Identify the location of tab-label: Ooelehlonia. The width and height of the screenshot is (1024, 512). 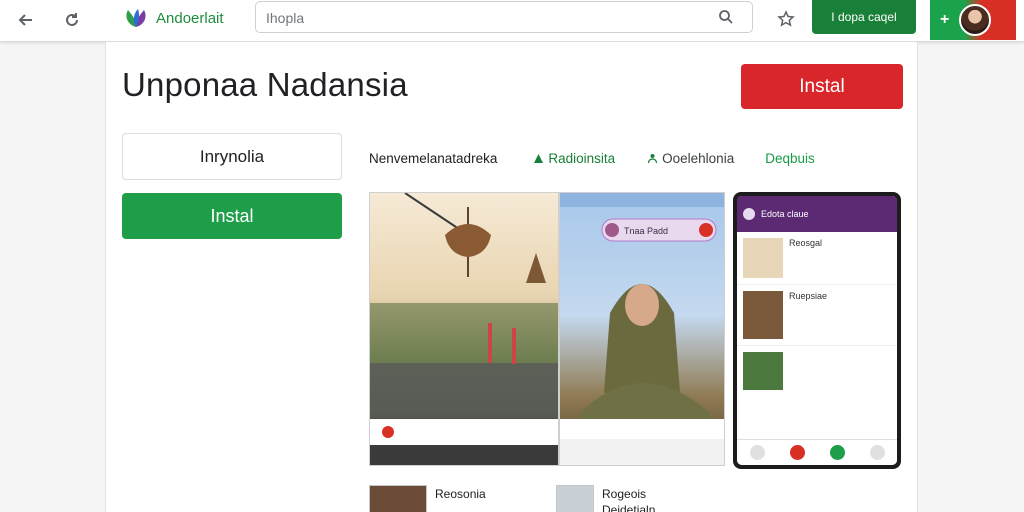
(698, 158).